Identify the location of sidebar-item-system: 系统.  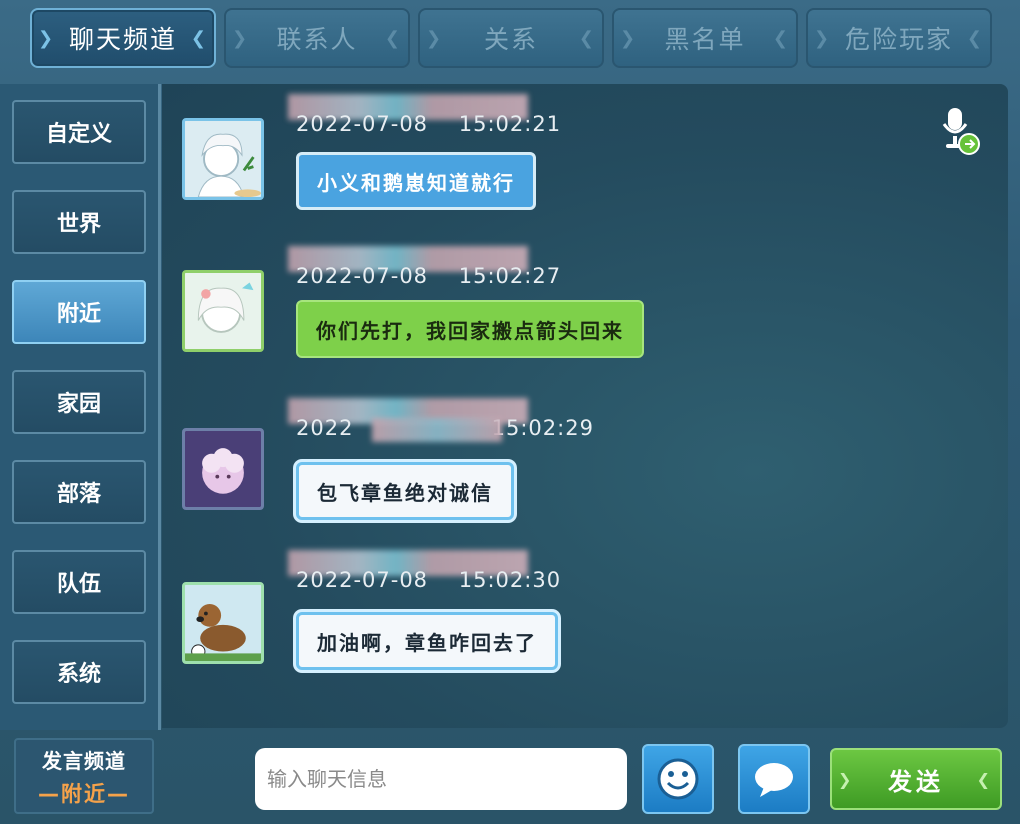
(79, 672).